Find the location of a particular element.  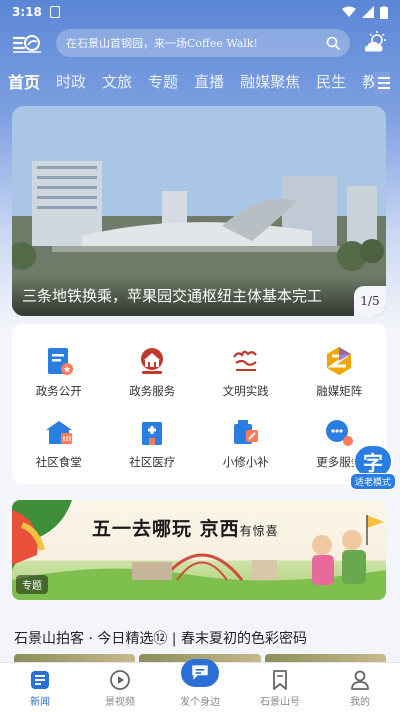

wifi-icon is located at coordinates (349, 11).